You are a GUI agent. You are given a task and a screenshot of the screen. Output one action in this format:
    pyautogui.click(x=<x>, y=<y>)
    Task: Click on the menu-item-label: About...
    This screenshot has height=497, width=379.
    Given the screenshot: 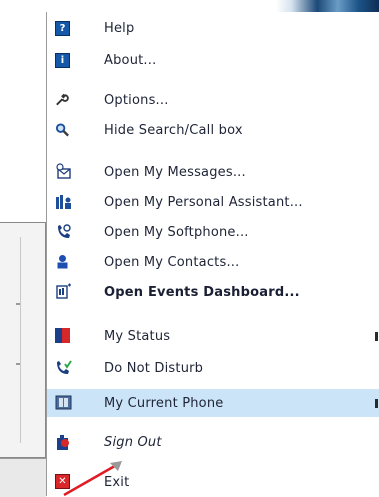 What is the action you would take?
    pyautogui.click(x=130, y=60)
    